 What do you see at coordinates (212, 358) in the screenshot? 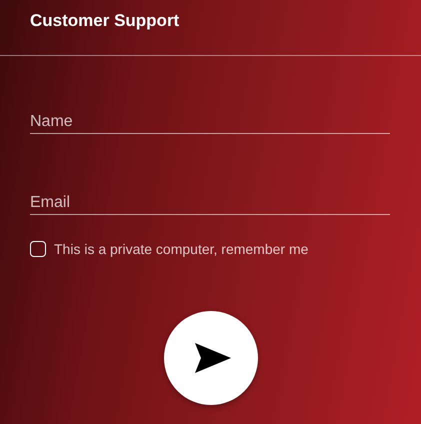
I see `send-icon` at bounding box center [212, 358].